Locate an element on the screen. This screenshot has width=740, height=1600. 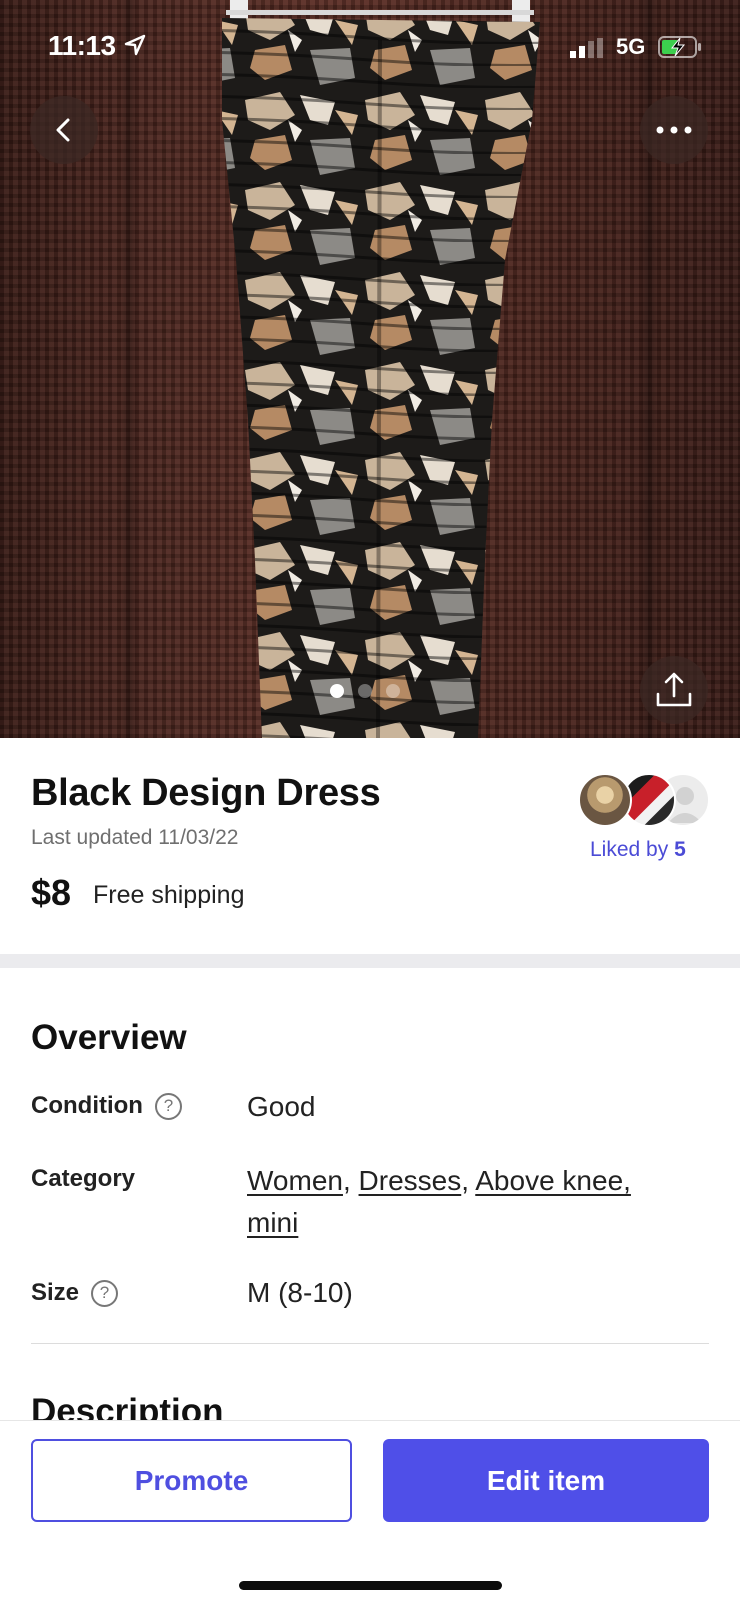
category-label-text: Category is located at coordinates (83, 1178).